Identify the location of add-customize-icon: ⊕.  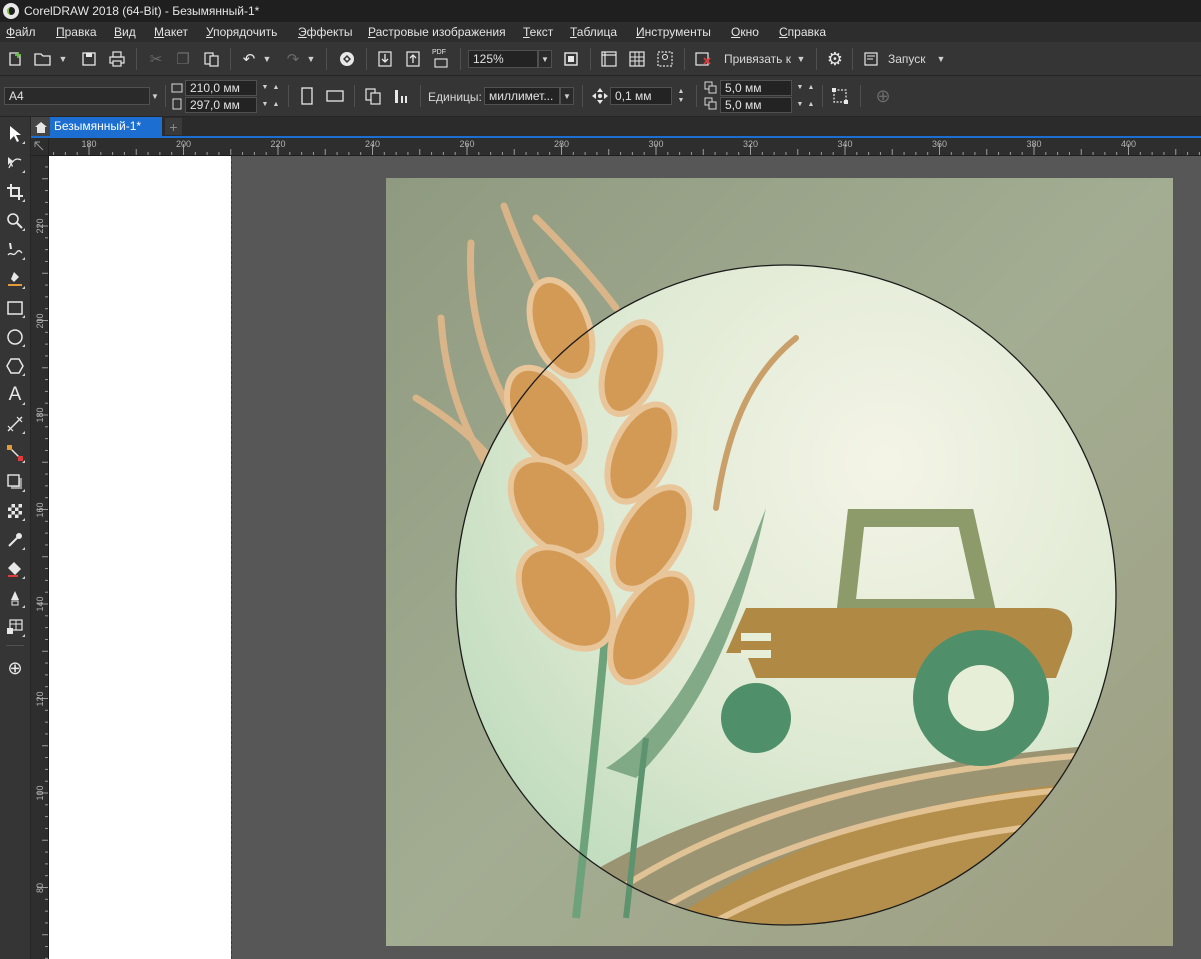
(883, 96).